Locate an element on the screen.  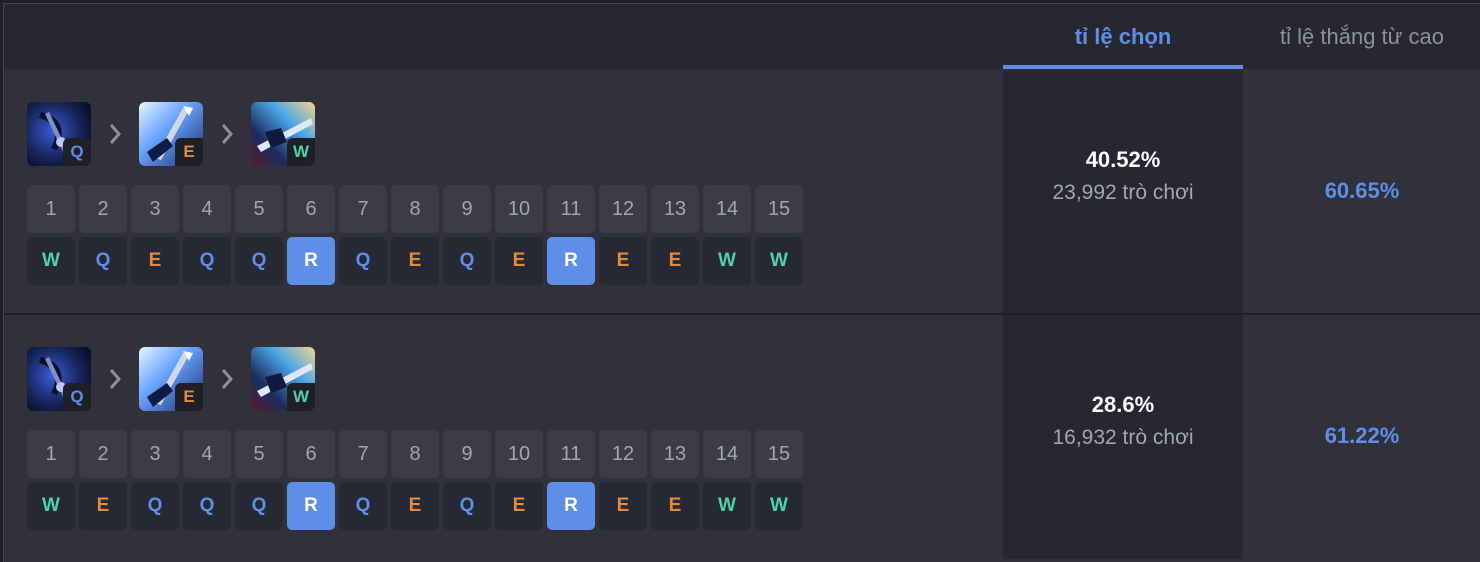
win-rate-value: 61.22% is located at coordinates (1362, 435).